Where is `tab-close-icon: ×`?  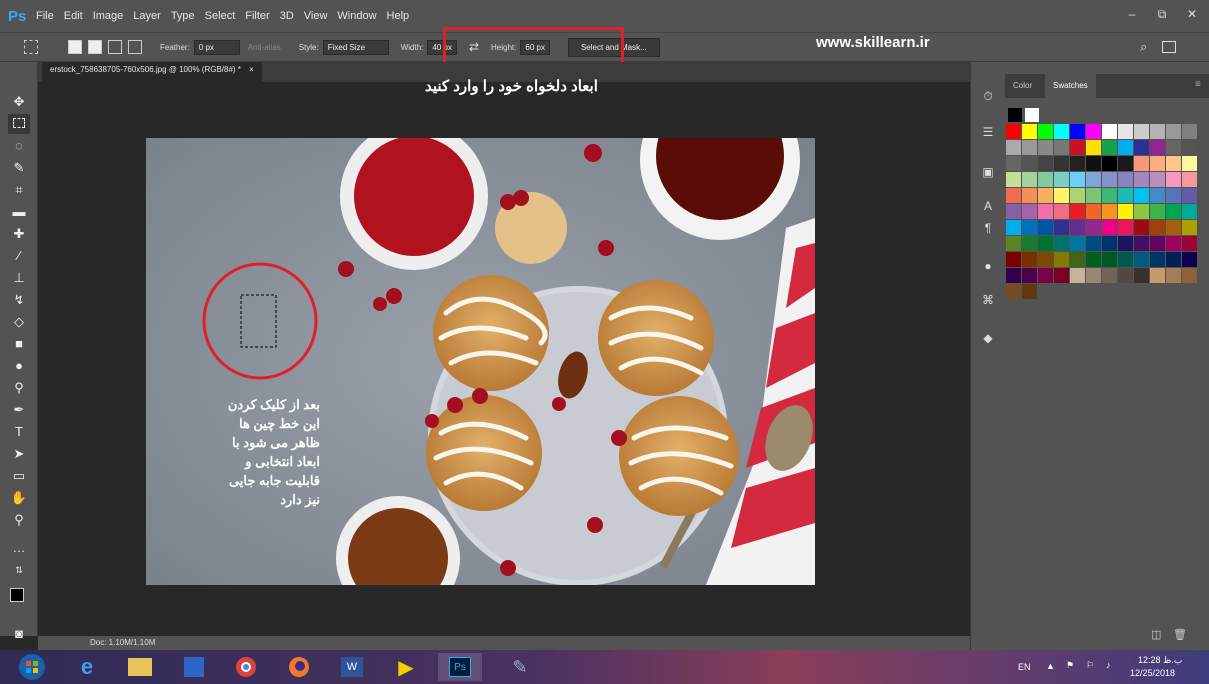
tab-close-icon: × is located at coordinates (251, 69).